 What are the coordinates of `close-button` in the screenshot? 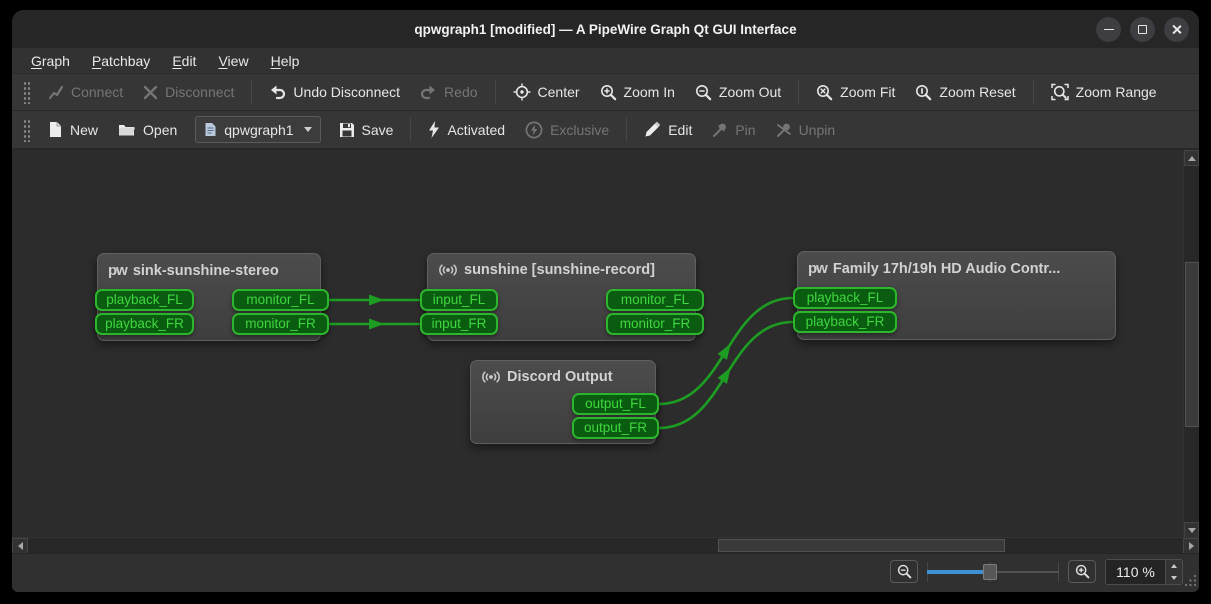 It's located at (1176, 29).